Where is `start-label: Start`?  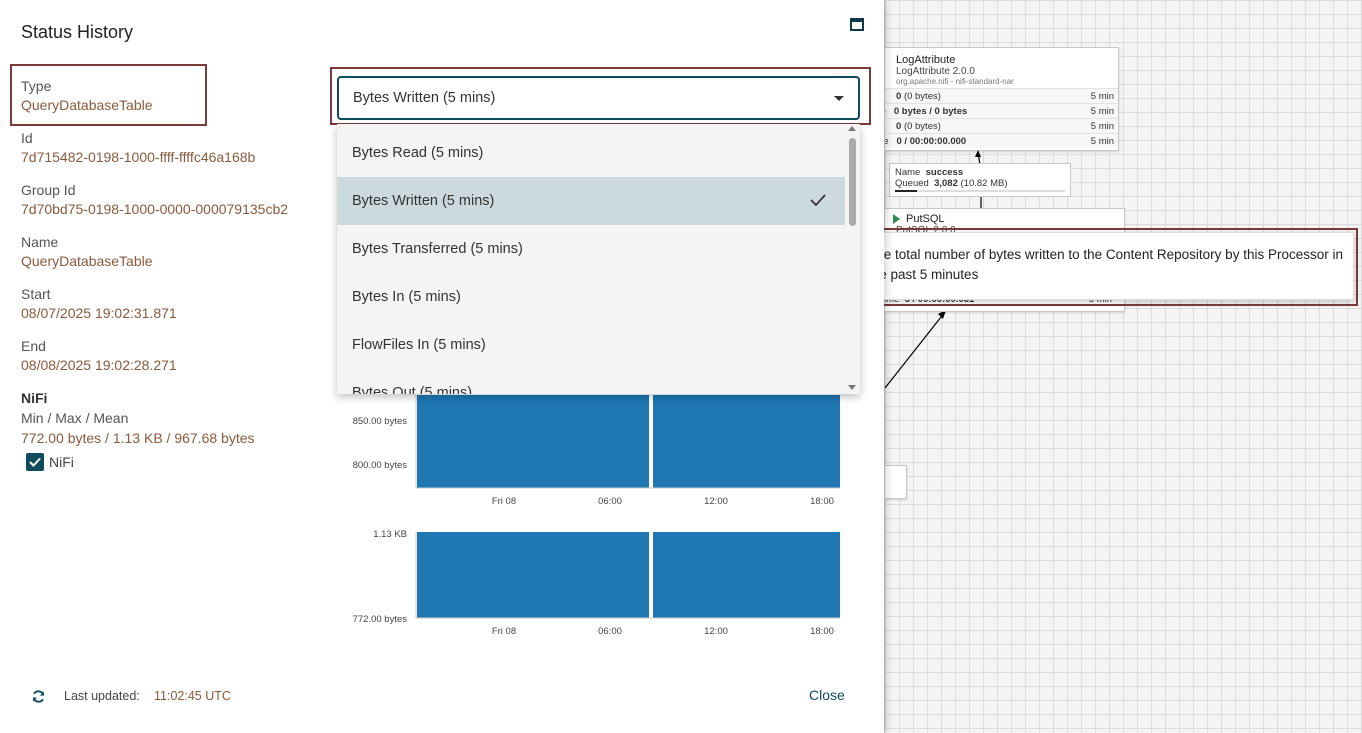 start-label: Start is located at coordinates (36, 294).